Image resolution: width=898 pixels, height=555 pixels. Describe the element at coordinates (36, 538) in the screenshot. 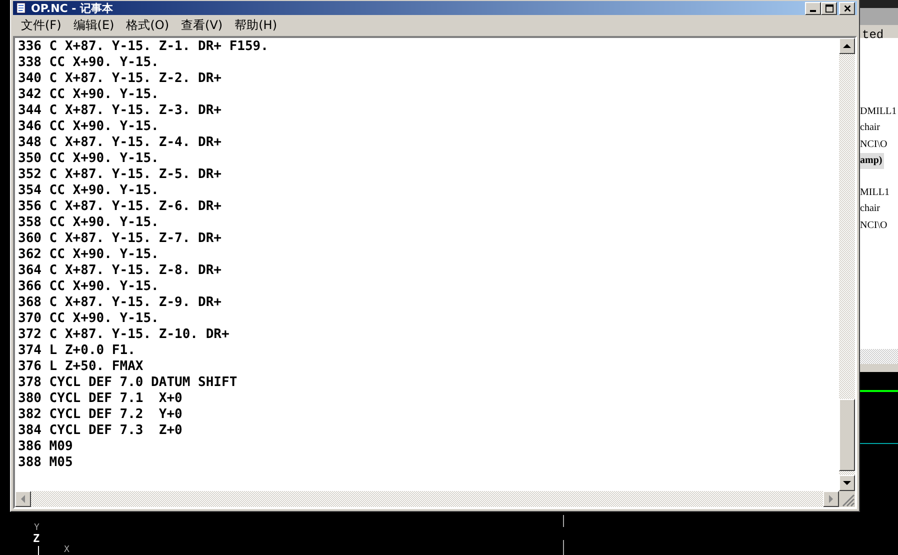

I see `axis-label: Z` at that location.